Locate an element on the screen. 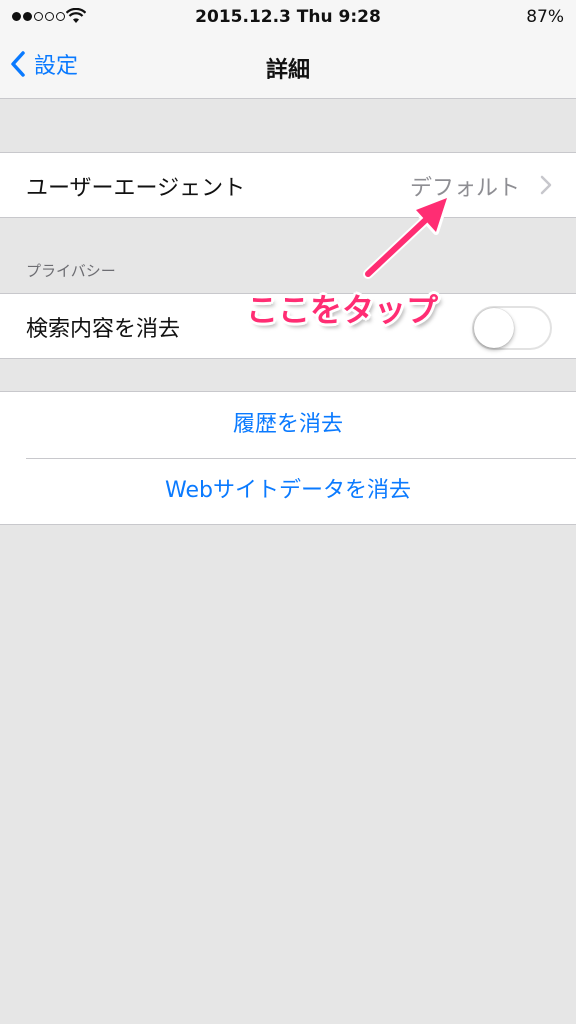 This screenshot has height=1024, width=576. annotation-arrow-icon is located at coordinates (406, 237).